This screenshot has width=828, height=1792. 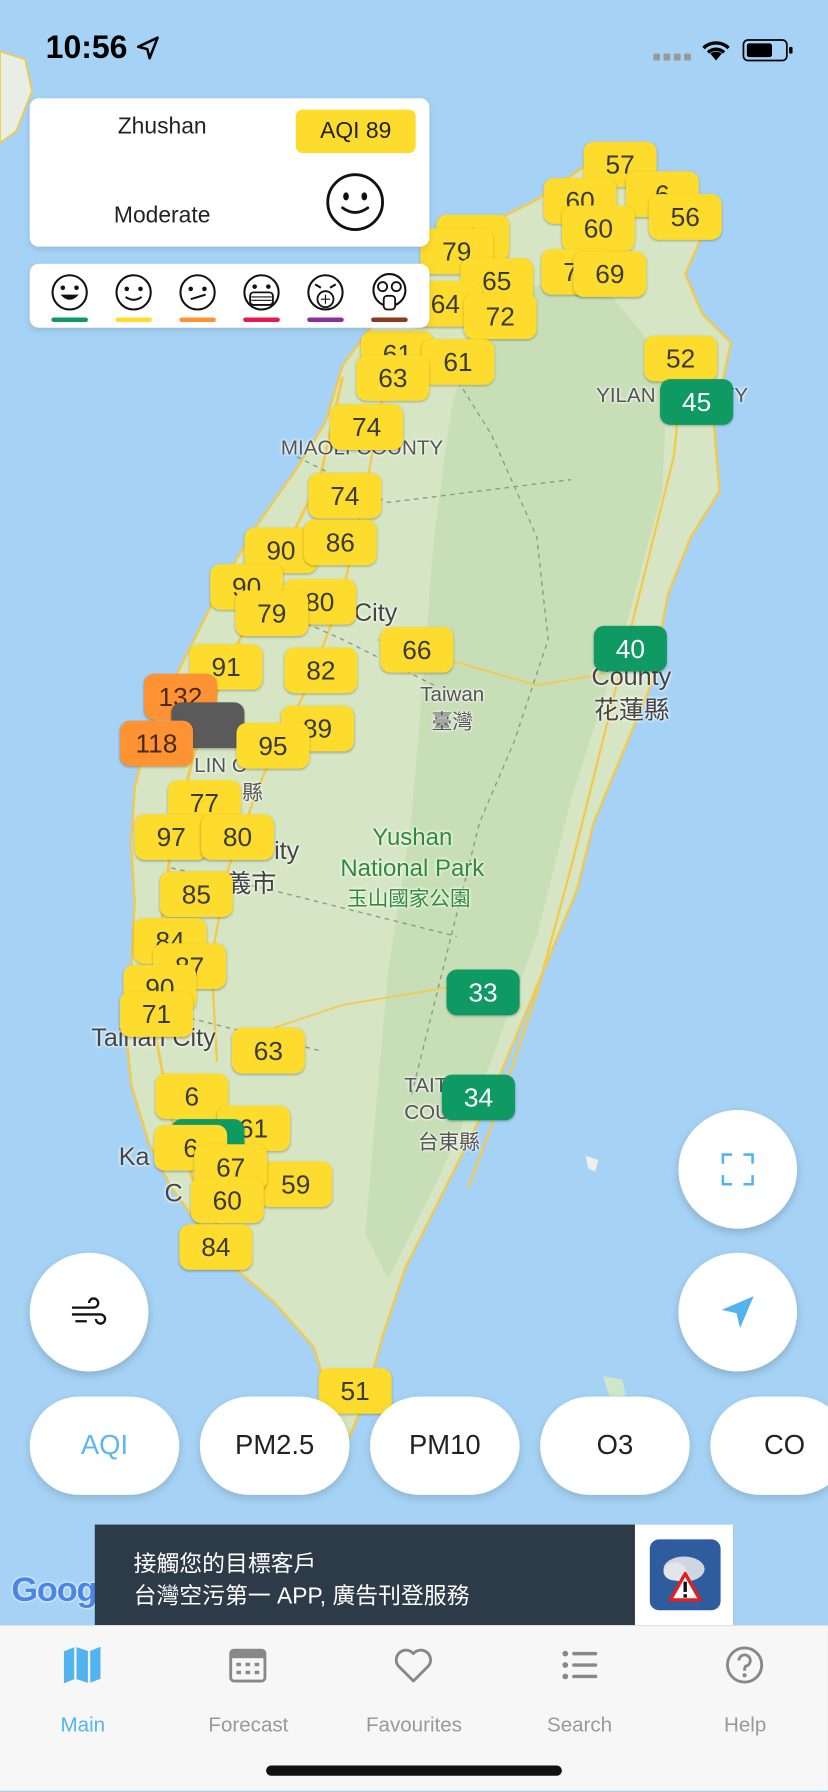 I want to click on tab-main: Main, so click(x=83, y=1689).